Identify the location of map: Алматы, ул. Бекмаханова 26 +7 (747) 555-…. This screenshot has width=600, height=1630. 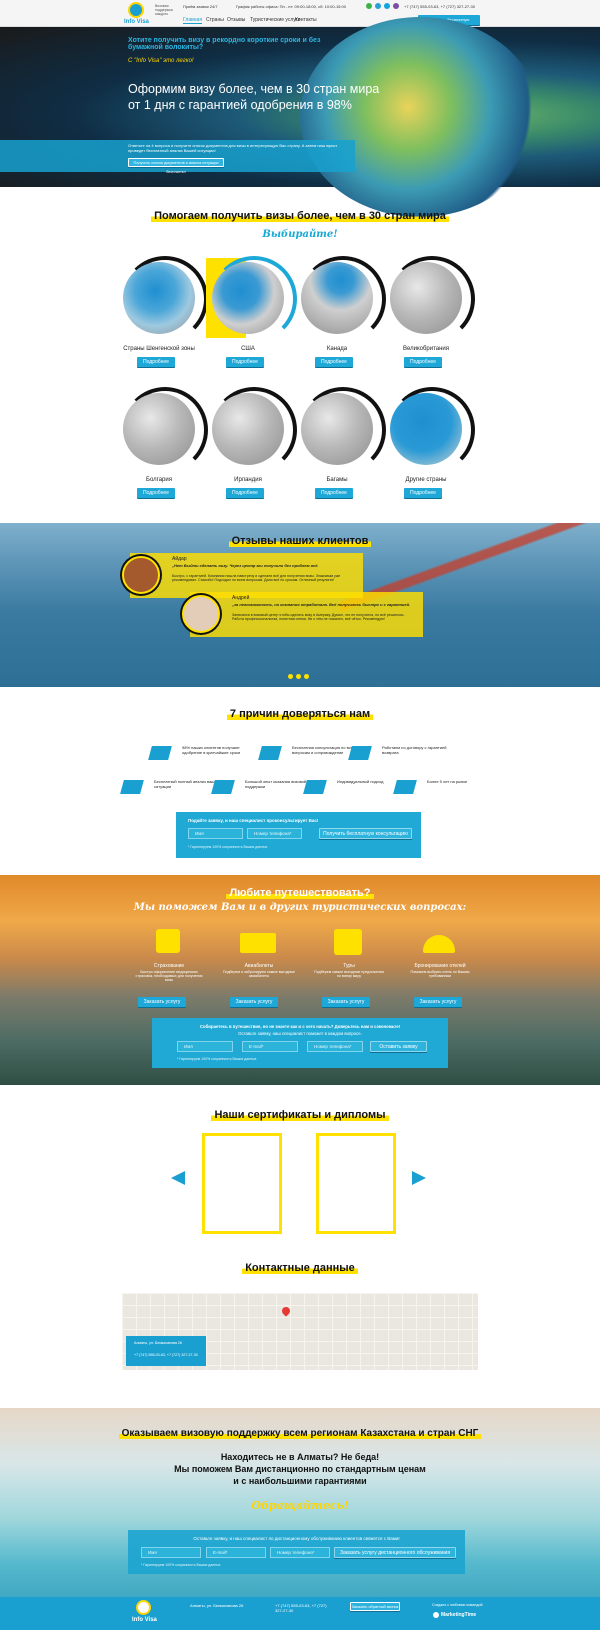
(300, 1331).